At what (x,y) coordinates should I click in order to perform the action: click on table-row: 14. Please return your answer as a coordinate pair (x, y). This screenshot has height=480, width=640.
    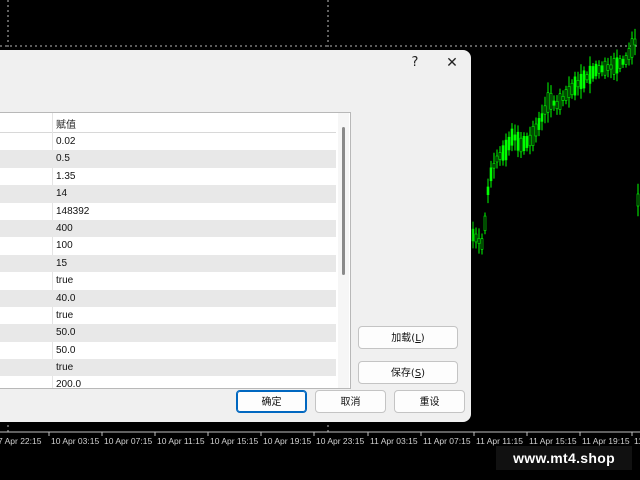
    Looking at the image, I should click on (168, 194).